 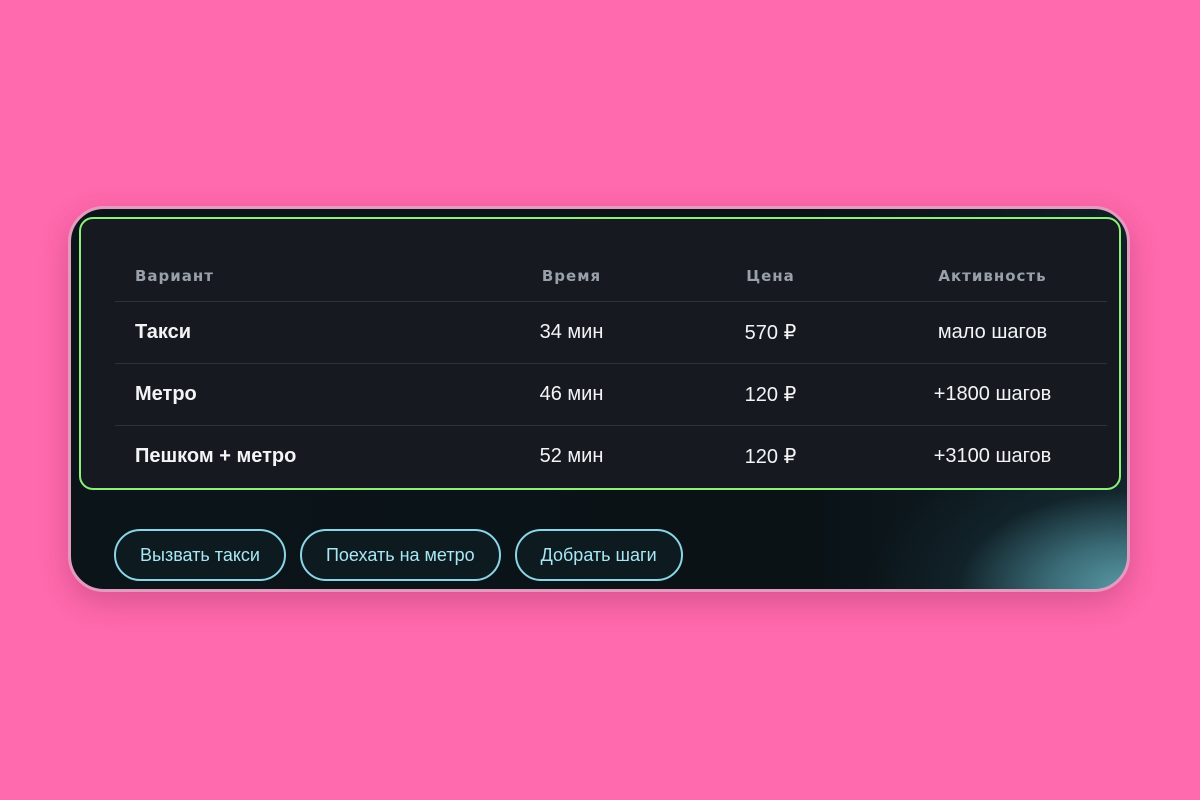 I want to click on take-metro-button: Поехать на метро, so click(x=400, y=555).